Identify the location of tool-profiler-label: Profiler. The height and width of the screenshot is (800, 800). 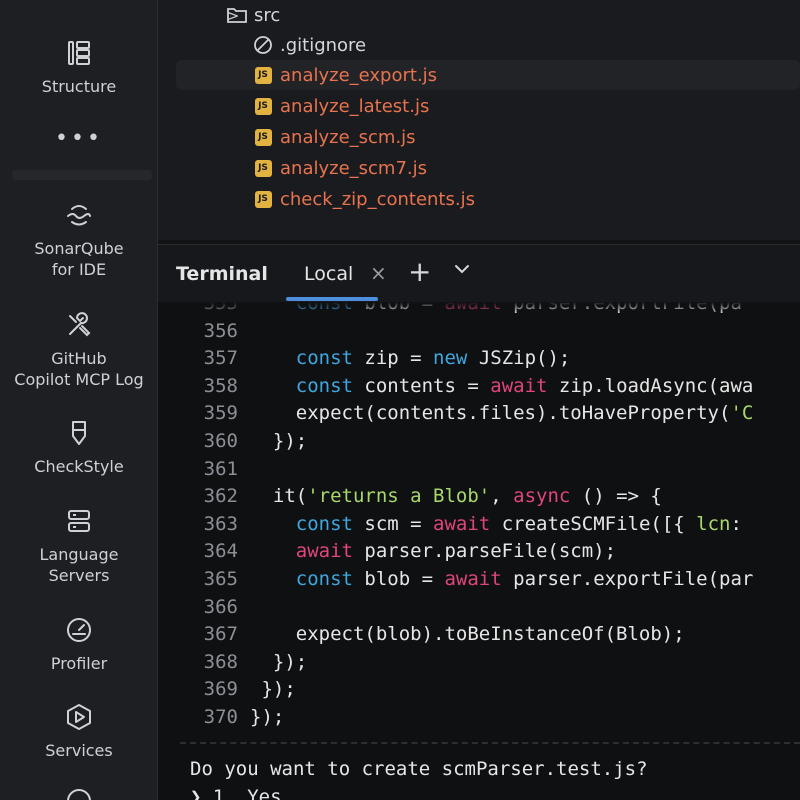
(79, 663).